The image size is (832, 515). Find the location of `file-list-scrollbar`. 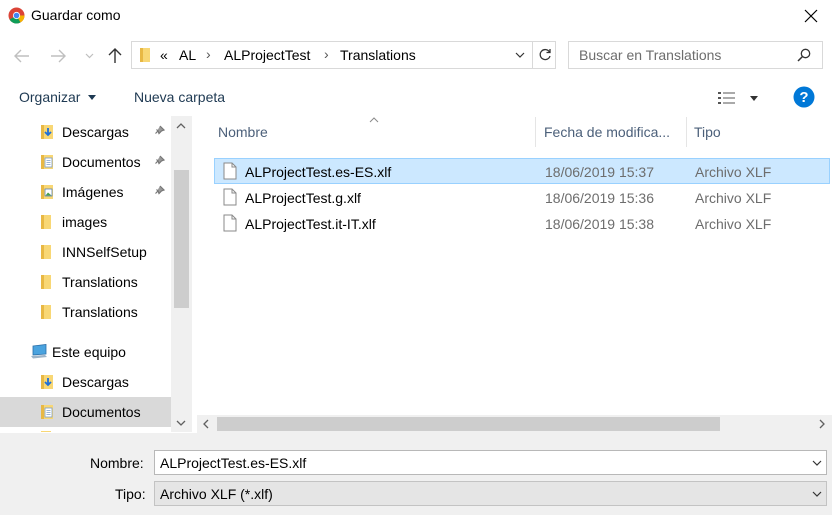

file-list-scrollbar is located at coordinates (514, 424).